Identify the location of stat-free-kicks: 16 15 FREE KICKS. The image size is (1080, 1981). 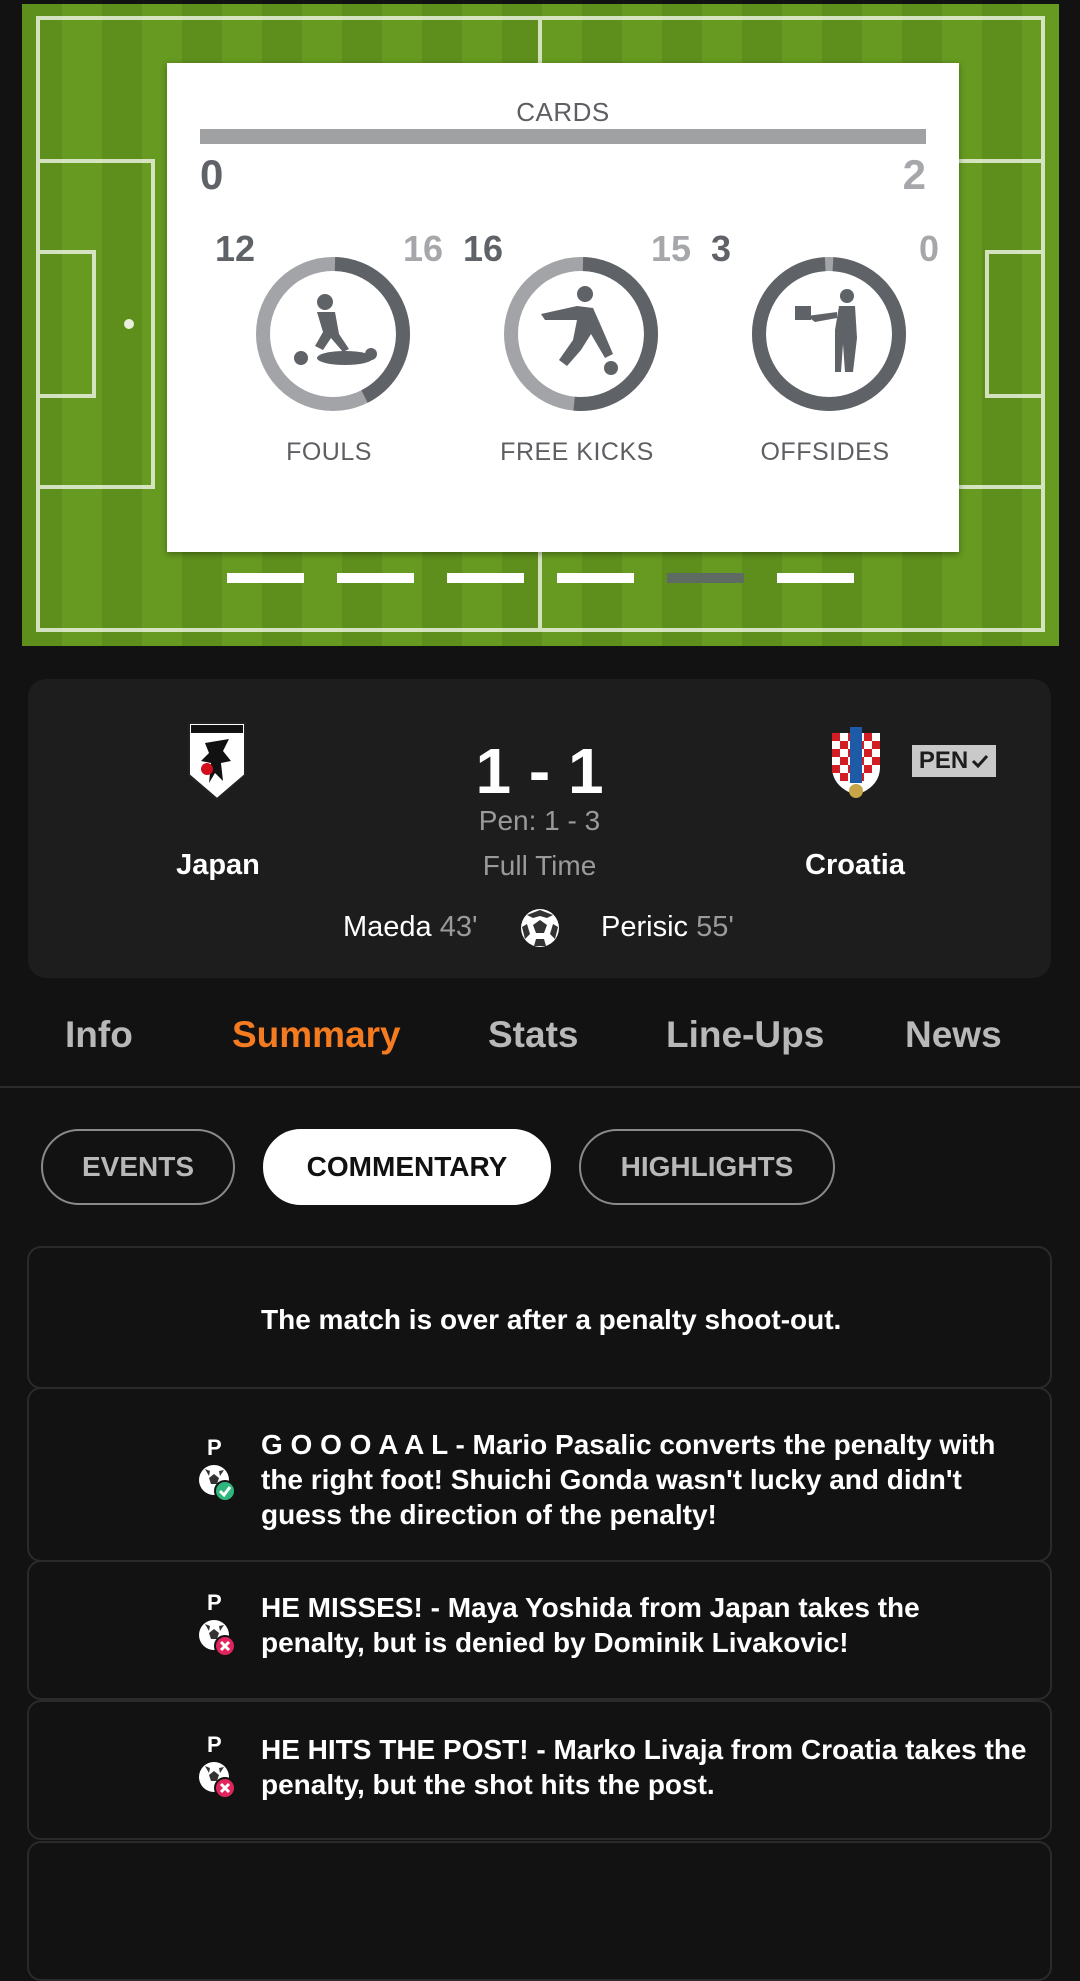
(577, 363).